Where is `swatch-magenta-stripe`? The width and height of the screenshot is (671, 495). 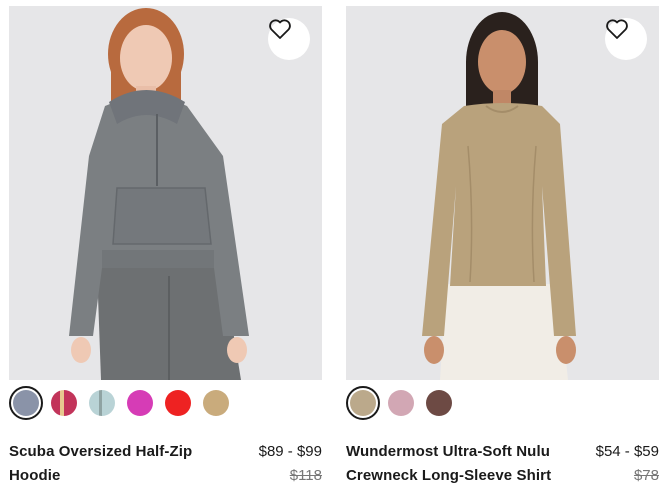
swatch-magenta-stripe is located at coordinates (64, 403).